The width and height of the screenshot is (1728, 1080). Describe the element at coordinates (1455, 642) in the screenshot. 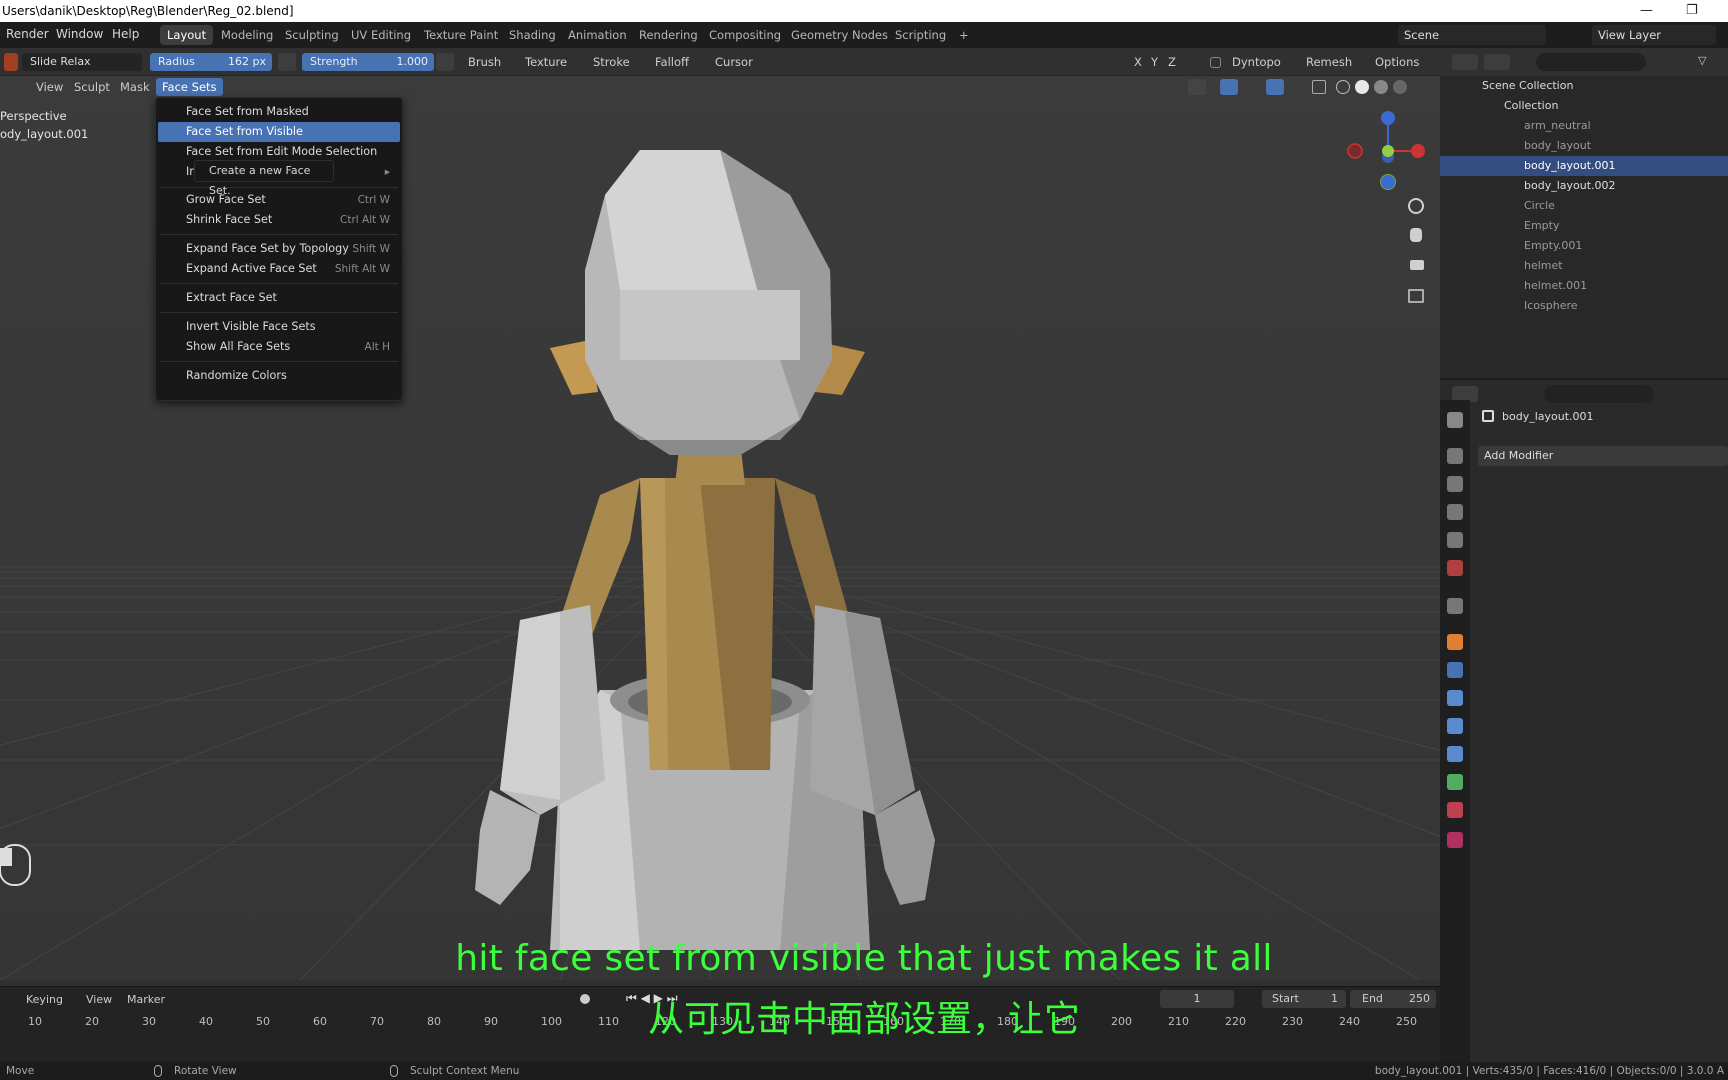

I see `object-tab-icon` at that location.